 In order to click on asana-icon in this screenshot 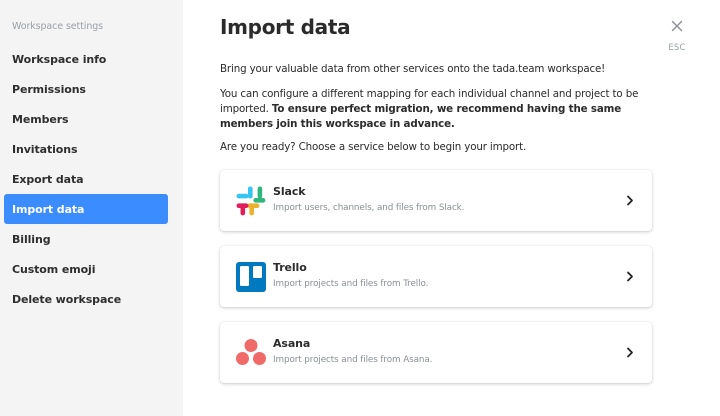, I will do `click(251, 352)`.